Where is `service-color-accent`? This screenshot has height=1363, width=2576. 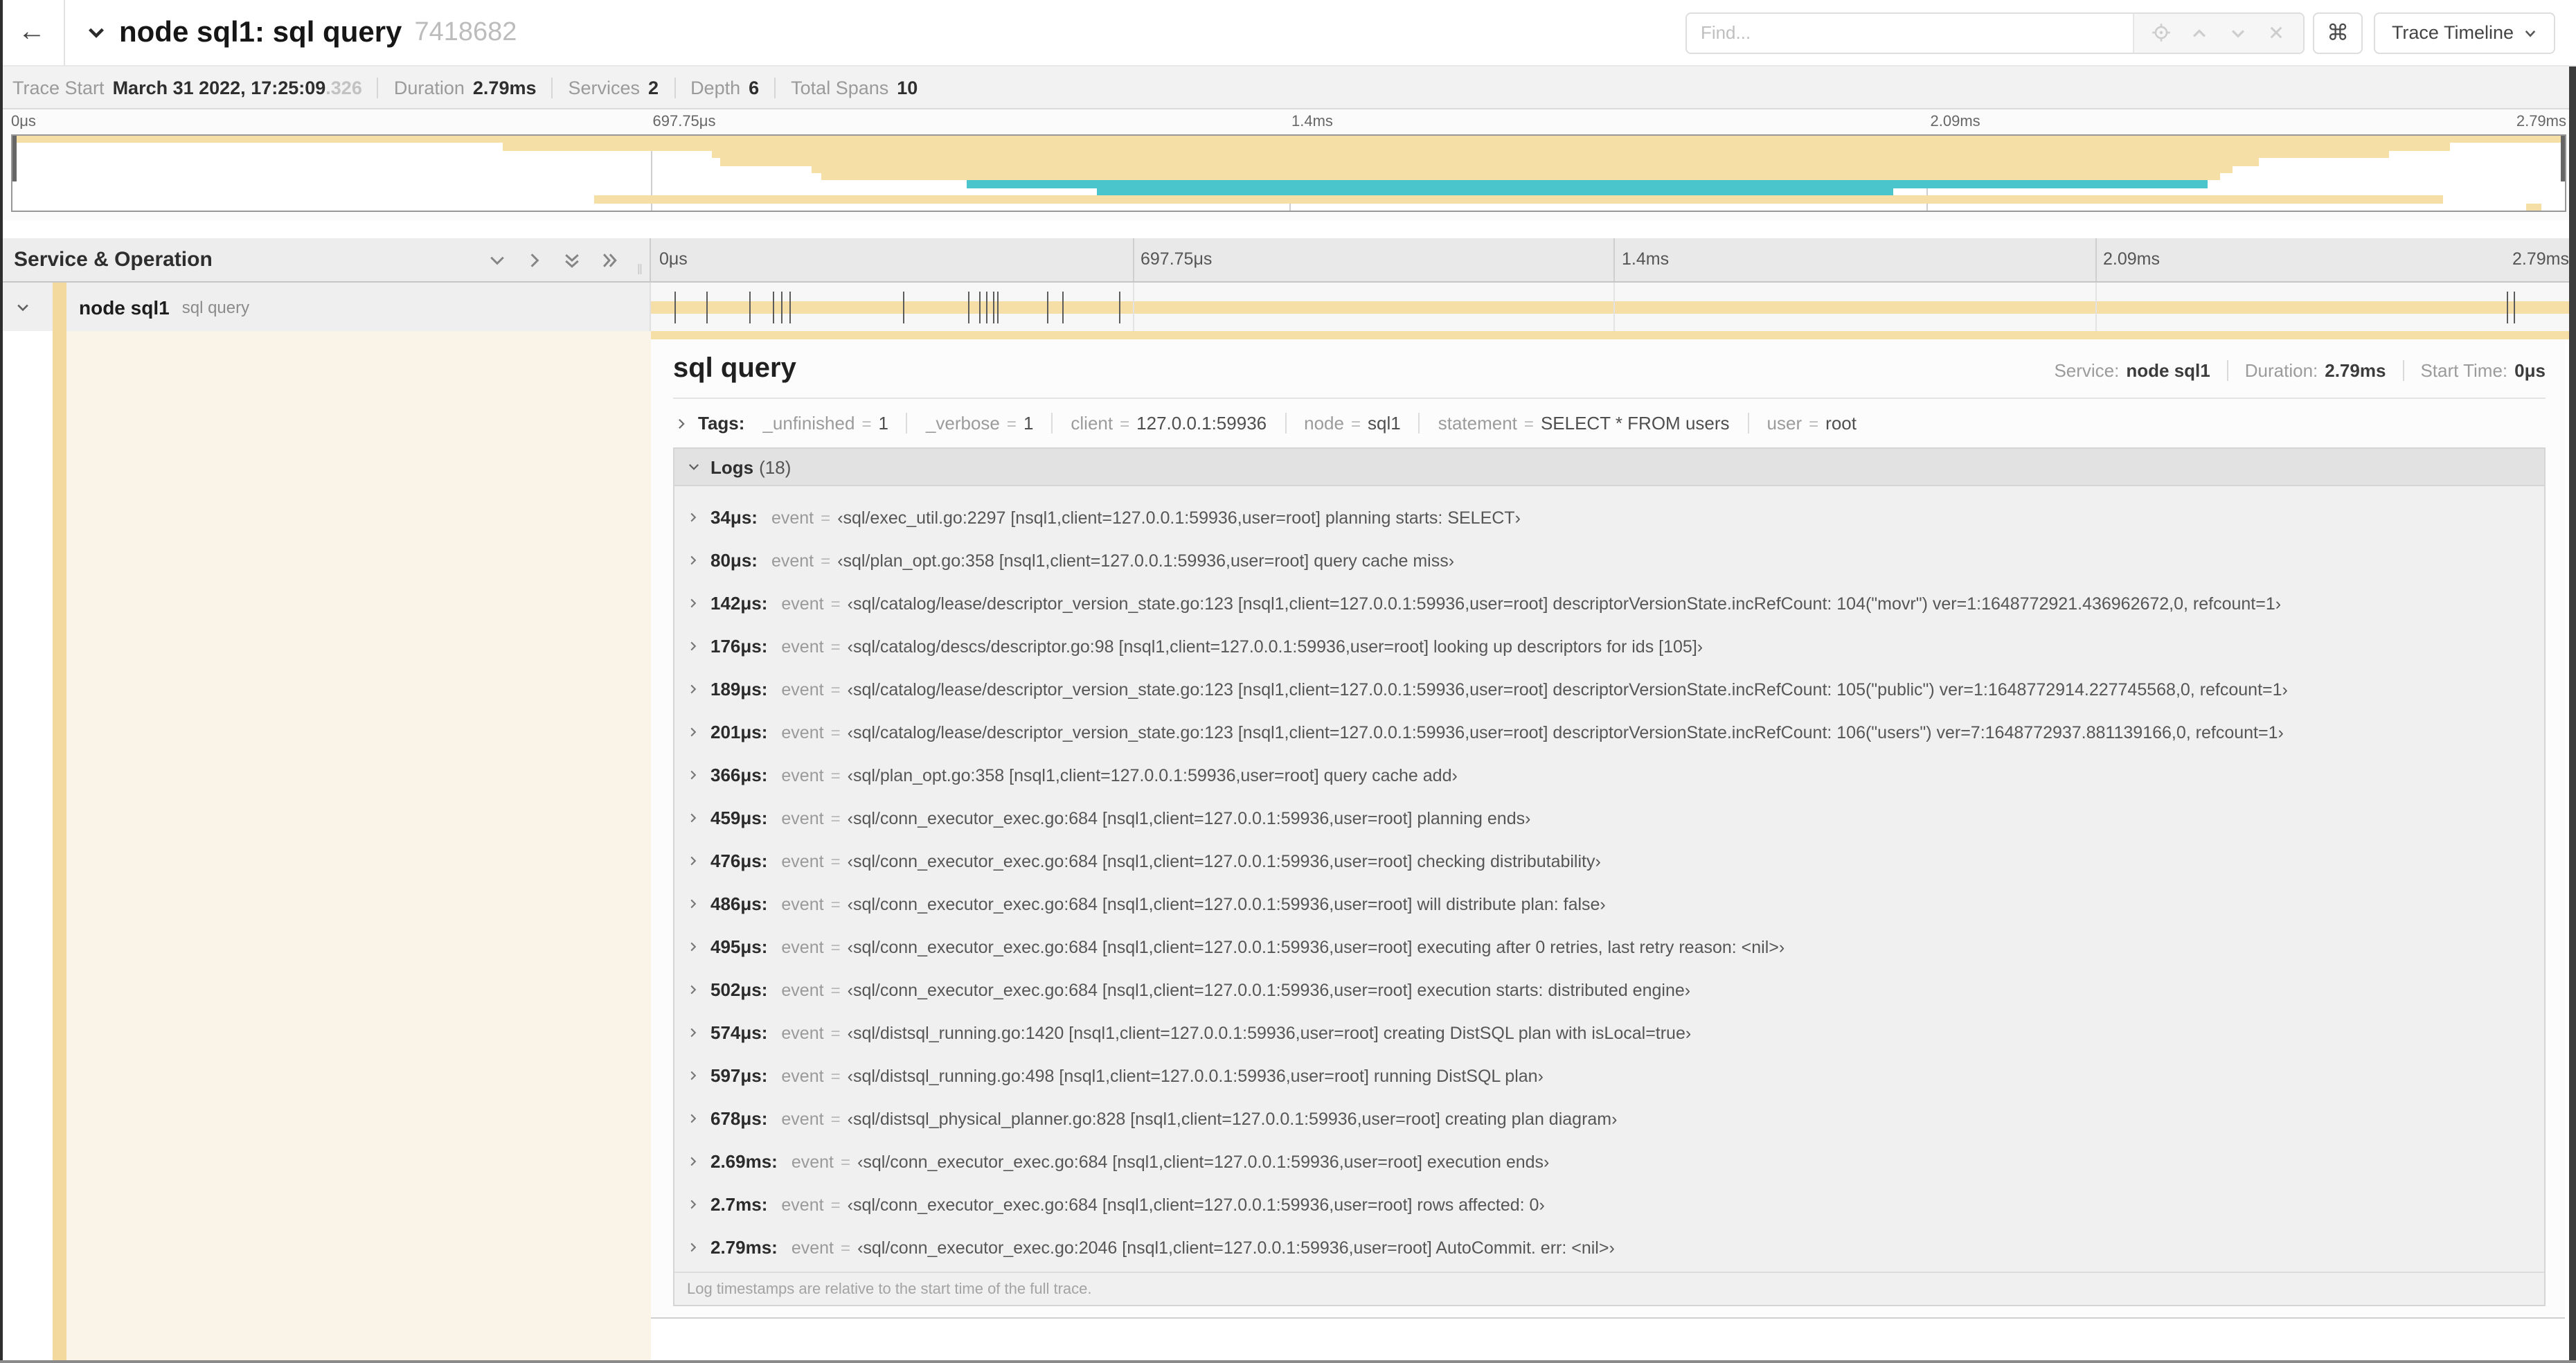
service-color-accent is located at coordinates (60, 847).